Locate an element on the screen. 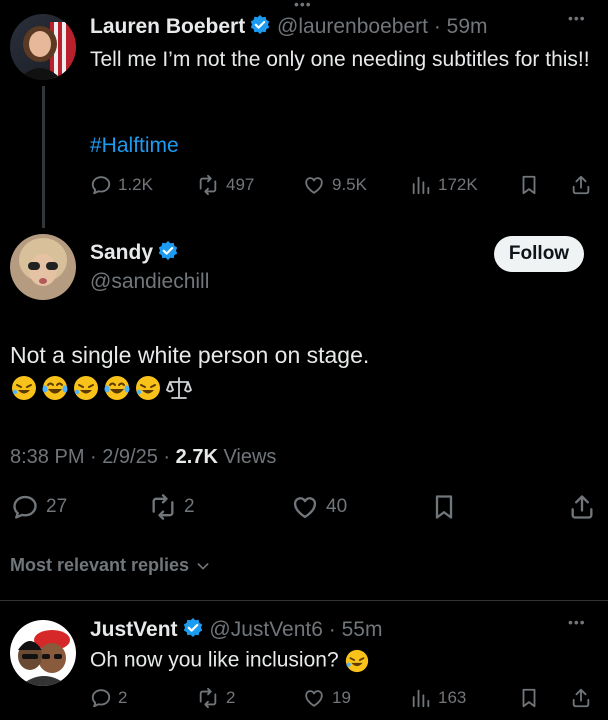 This screenshot has height=720, width=608. like-button: 19 is located at coordinates (326, 698).